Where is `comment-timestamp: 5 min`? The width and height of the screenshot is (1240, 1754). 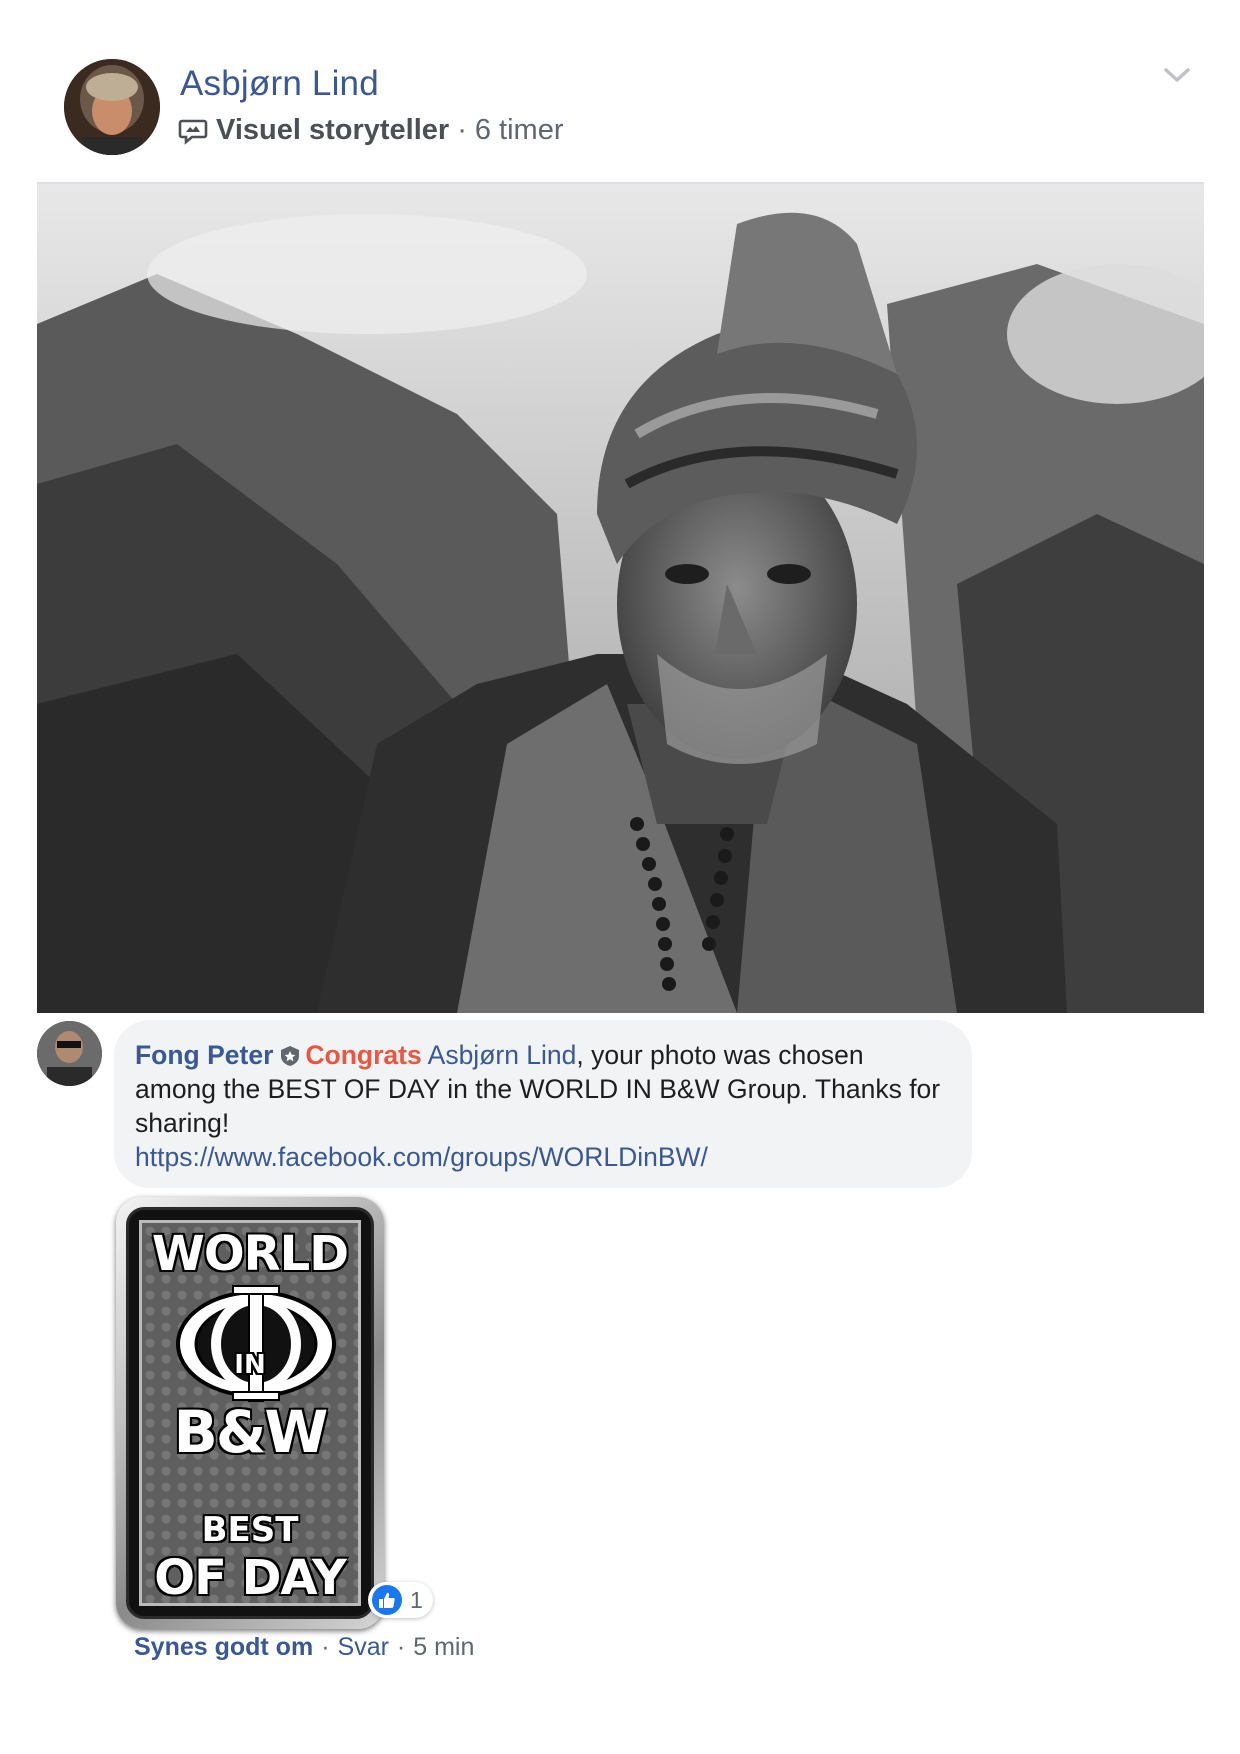 comment-timestamp: 5 min is located at coordinates (443, 1647).